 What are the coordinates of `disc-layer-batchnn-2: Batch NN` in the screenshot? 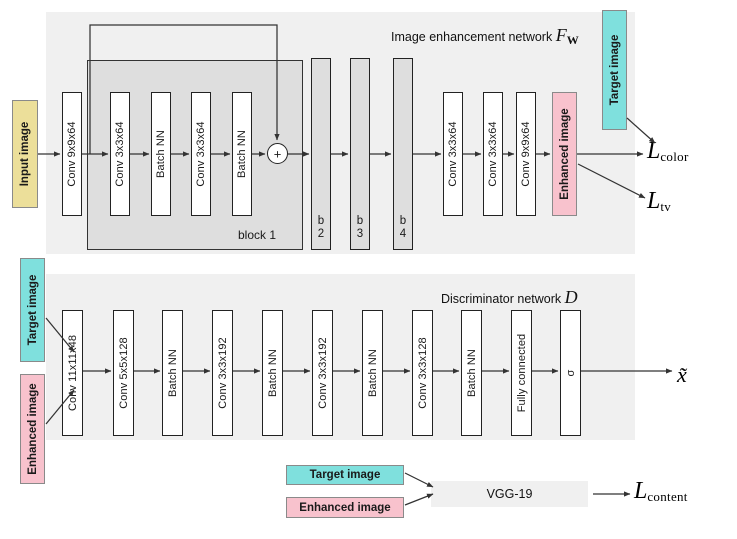 It's located at (272, 373).